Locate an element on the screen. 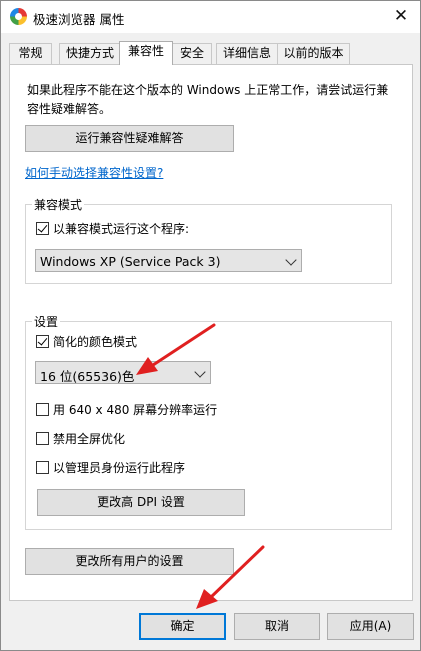  browser-app-icon is located at coordinates (18, 16).